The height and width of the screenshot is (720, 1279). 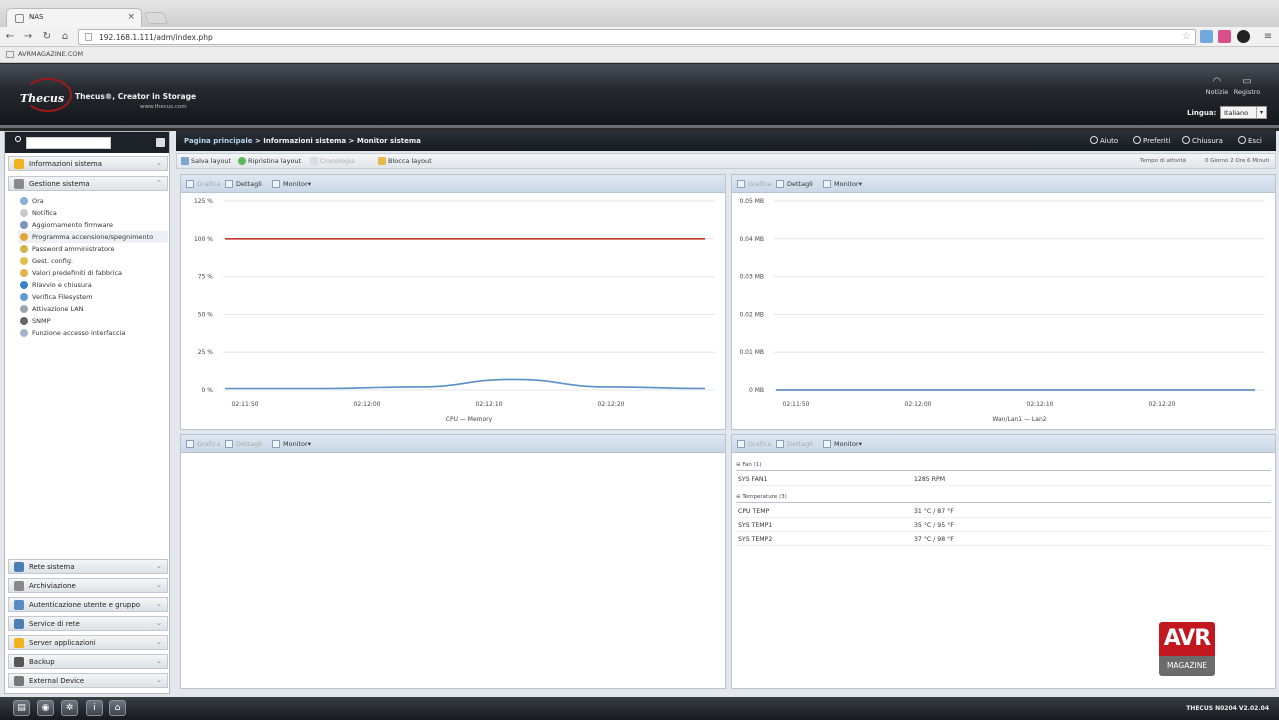 What do you see at coordinates (1224, 36) in the screenshot?
I see `extension-s-icon` at bounding box center [1224, 36].